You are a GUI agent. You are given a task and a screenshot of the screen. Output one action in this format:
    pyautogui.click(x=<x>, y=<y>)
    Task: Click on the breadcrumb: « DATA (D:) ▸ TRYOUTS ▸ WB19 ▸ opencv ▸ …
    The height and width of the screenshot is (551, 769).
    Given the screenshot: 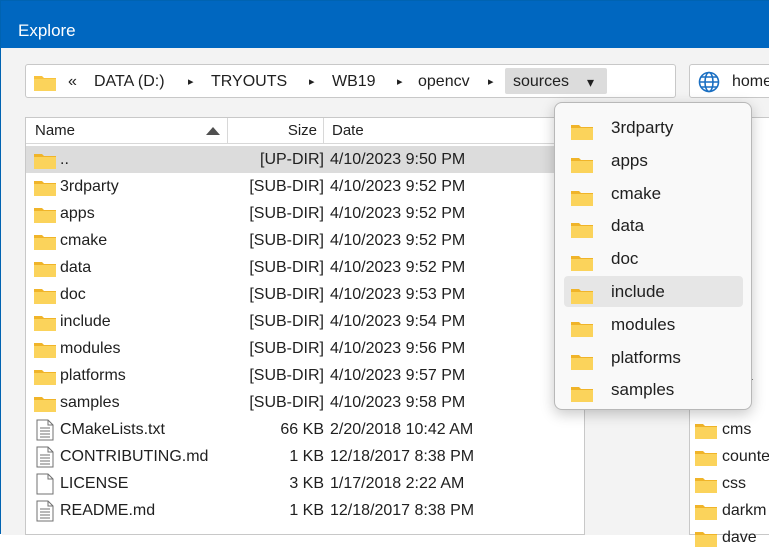 What is the action you would take?
    pyautogui.click(x=350, y=81)
    